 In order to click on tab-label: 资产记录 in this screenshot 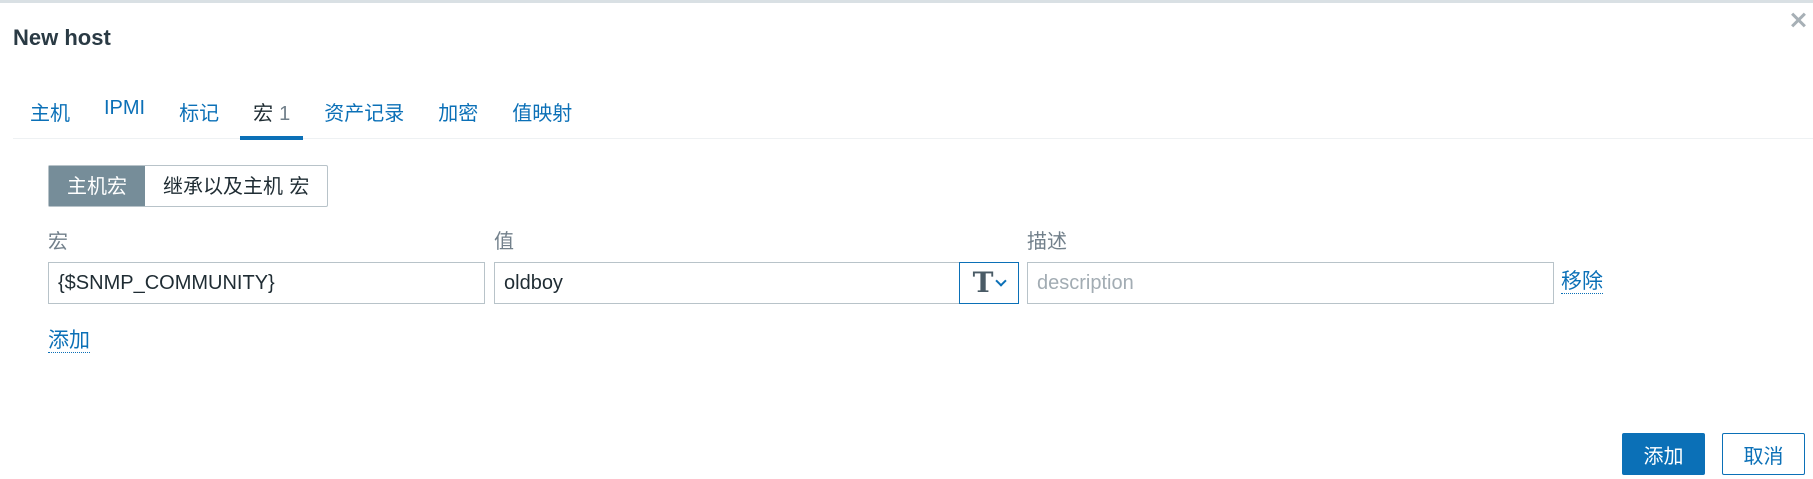, I will do `click(364, 114)`.